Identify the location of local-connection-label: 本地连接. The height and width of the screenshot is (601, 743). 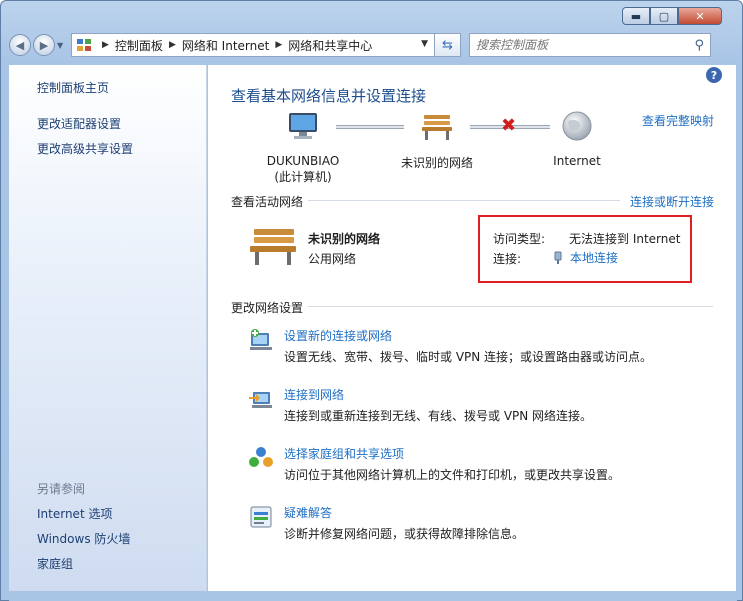
(594, 257).